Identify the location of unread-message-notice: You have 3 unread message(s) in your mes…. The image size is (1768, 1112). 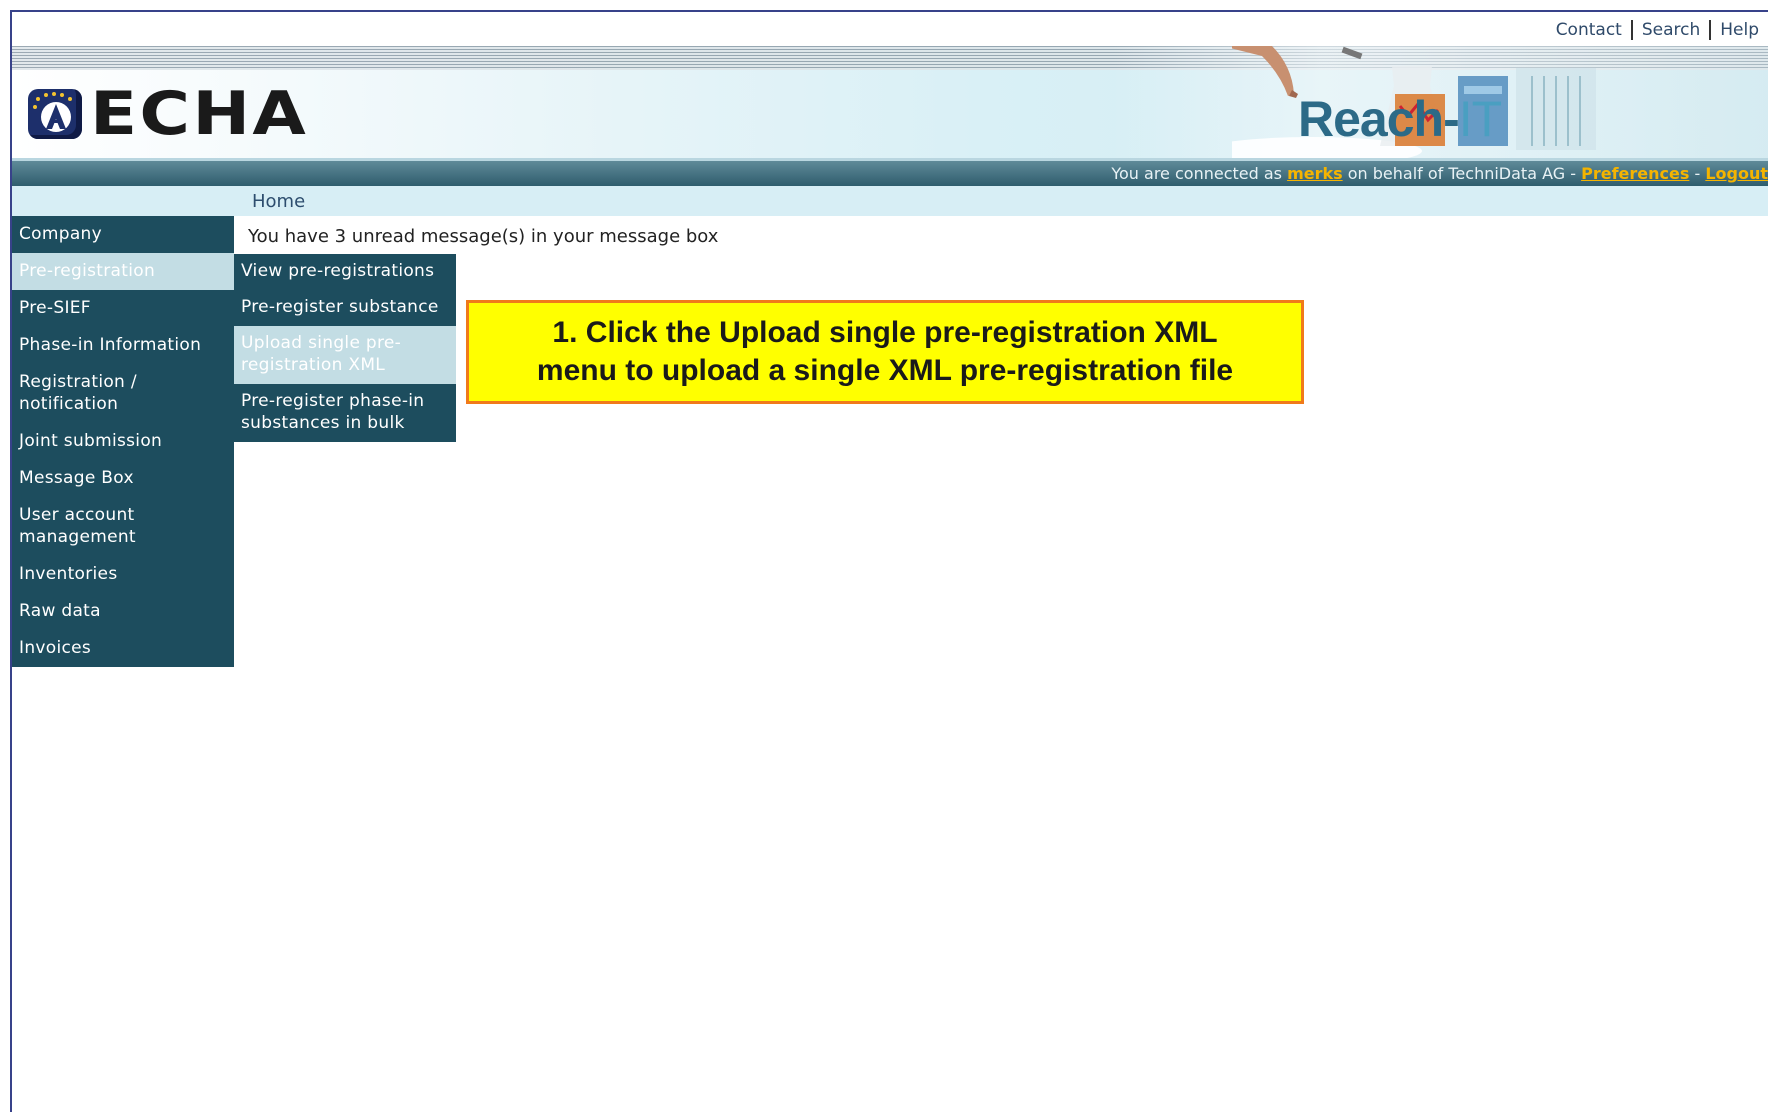
(483, 236).